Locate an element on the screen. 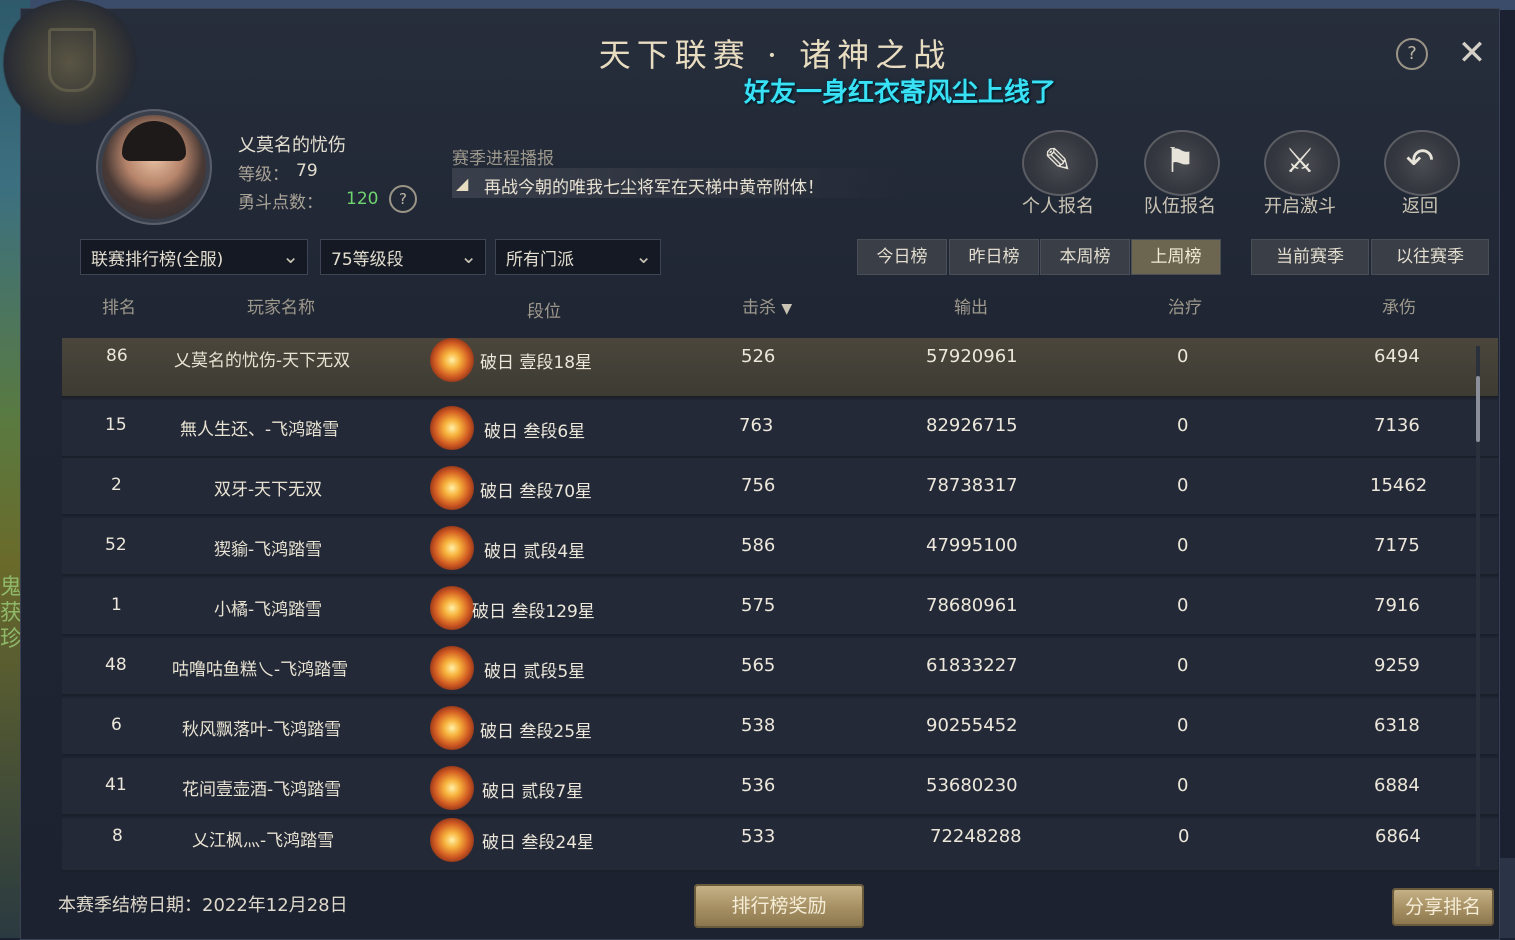  row-rank: 15 is located at coordinates (116, 425).